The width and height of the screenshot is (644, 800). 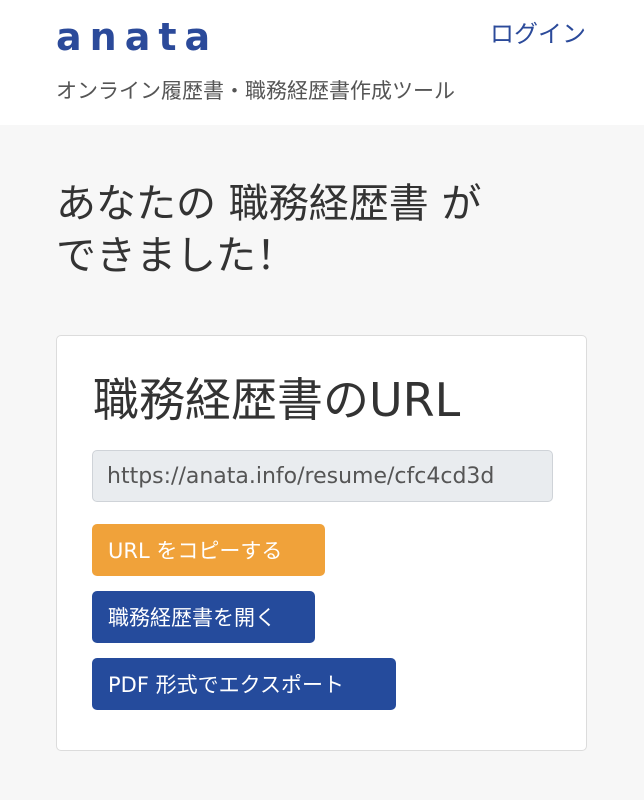 What do you see at coordinates (322, 476) in the screenshot?
I see `resume-url-field` at bounding box center [322, 476].